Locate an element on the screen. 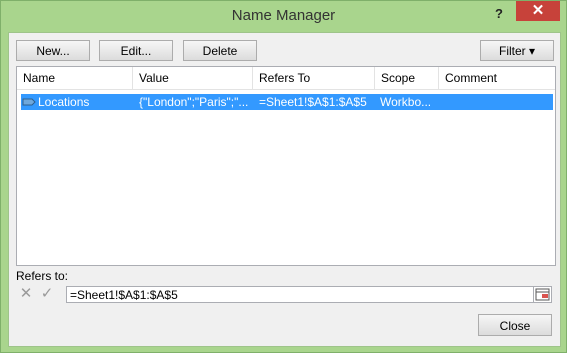  list-header: Name Value Refers To Scope Comment is located at coordinates (286, 78).